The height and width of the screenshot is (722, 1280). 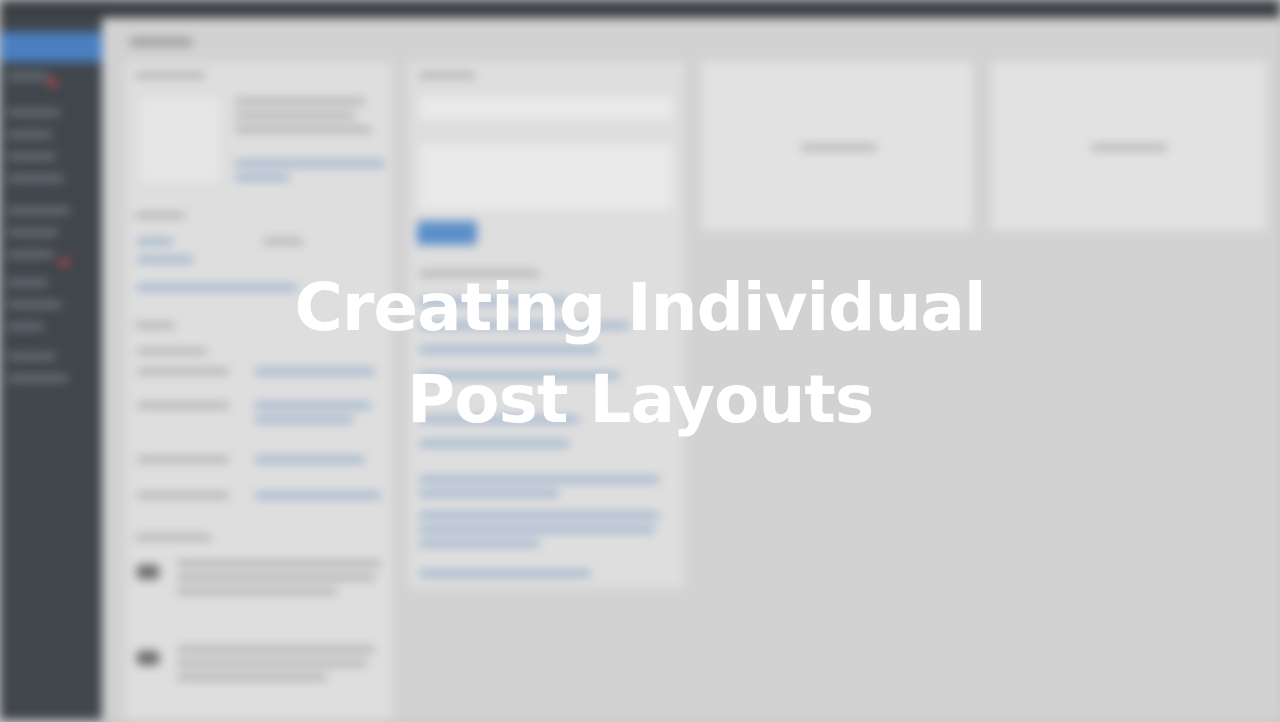 What do you see at coordinates (640, 399) in the screenshot?
I see `title-line-2: Post Layouts` at bounding box center [640, 399].